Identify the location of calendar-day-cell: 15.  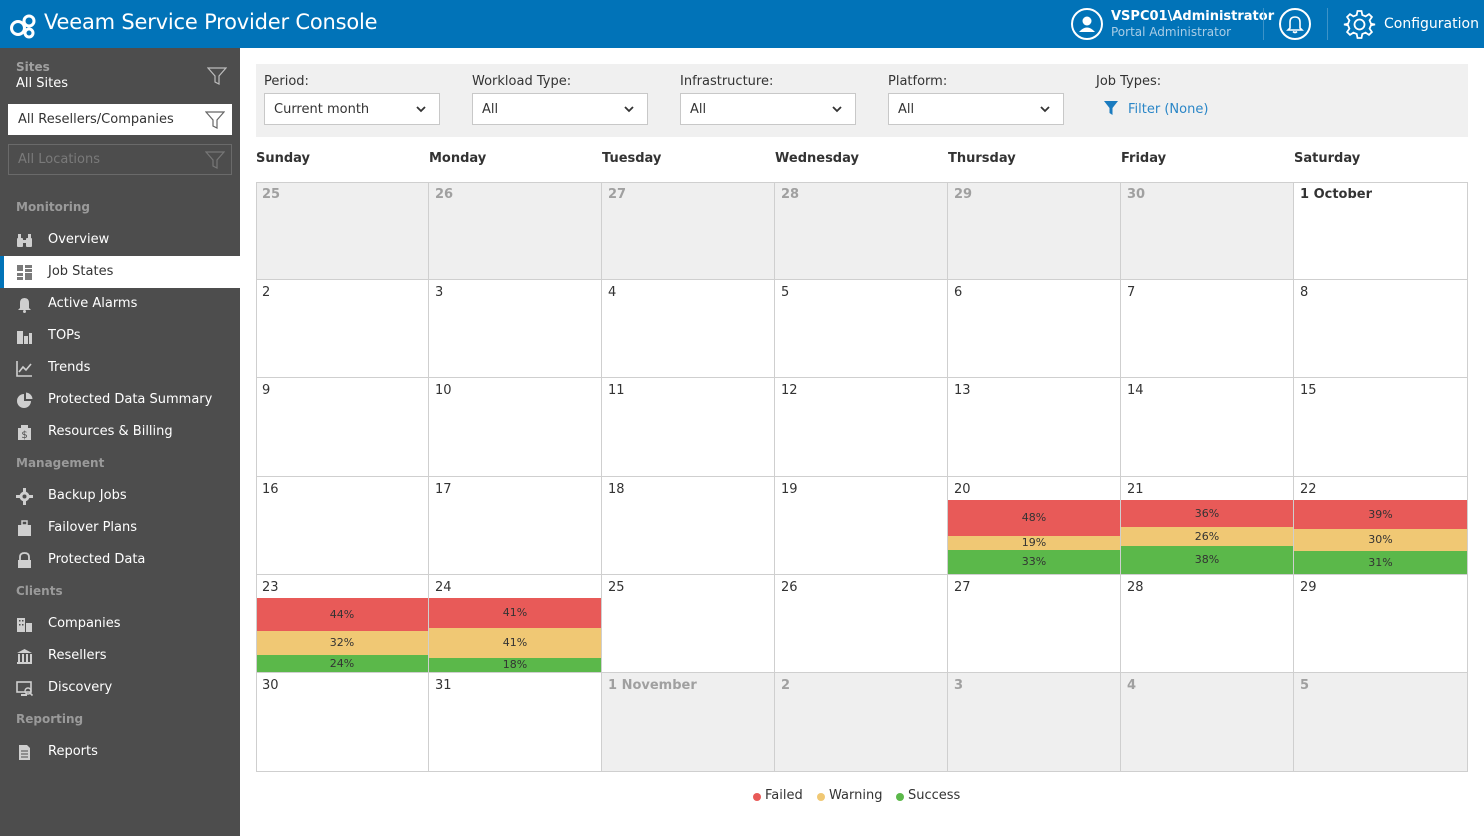
(1381, 427).